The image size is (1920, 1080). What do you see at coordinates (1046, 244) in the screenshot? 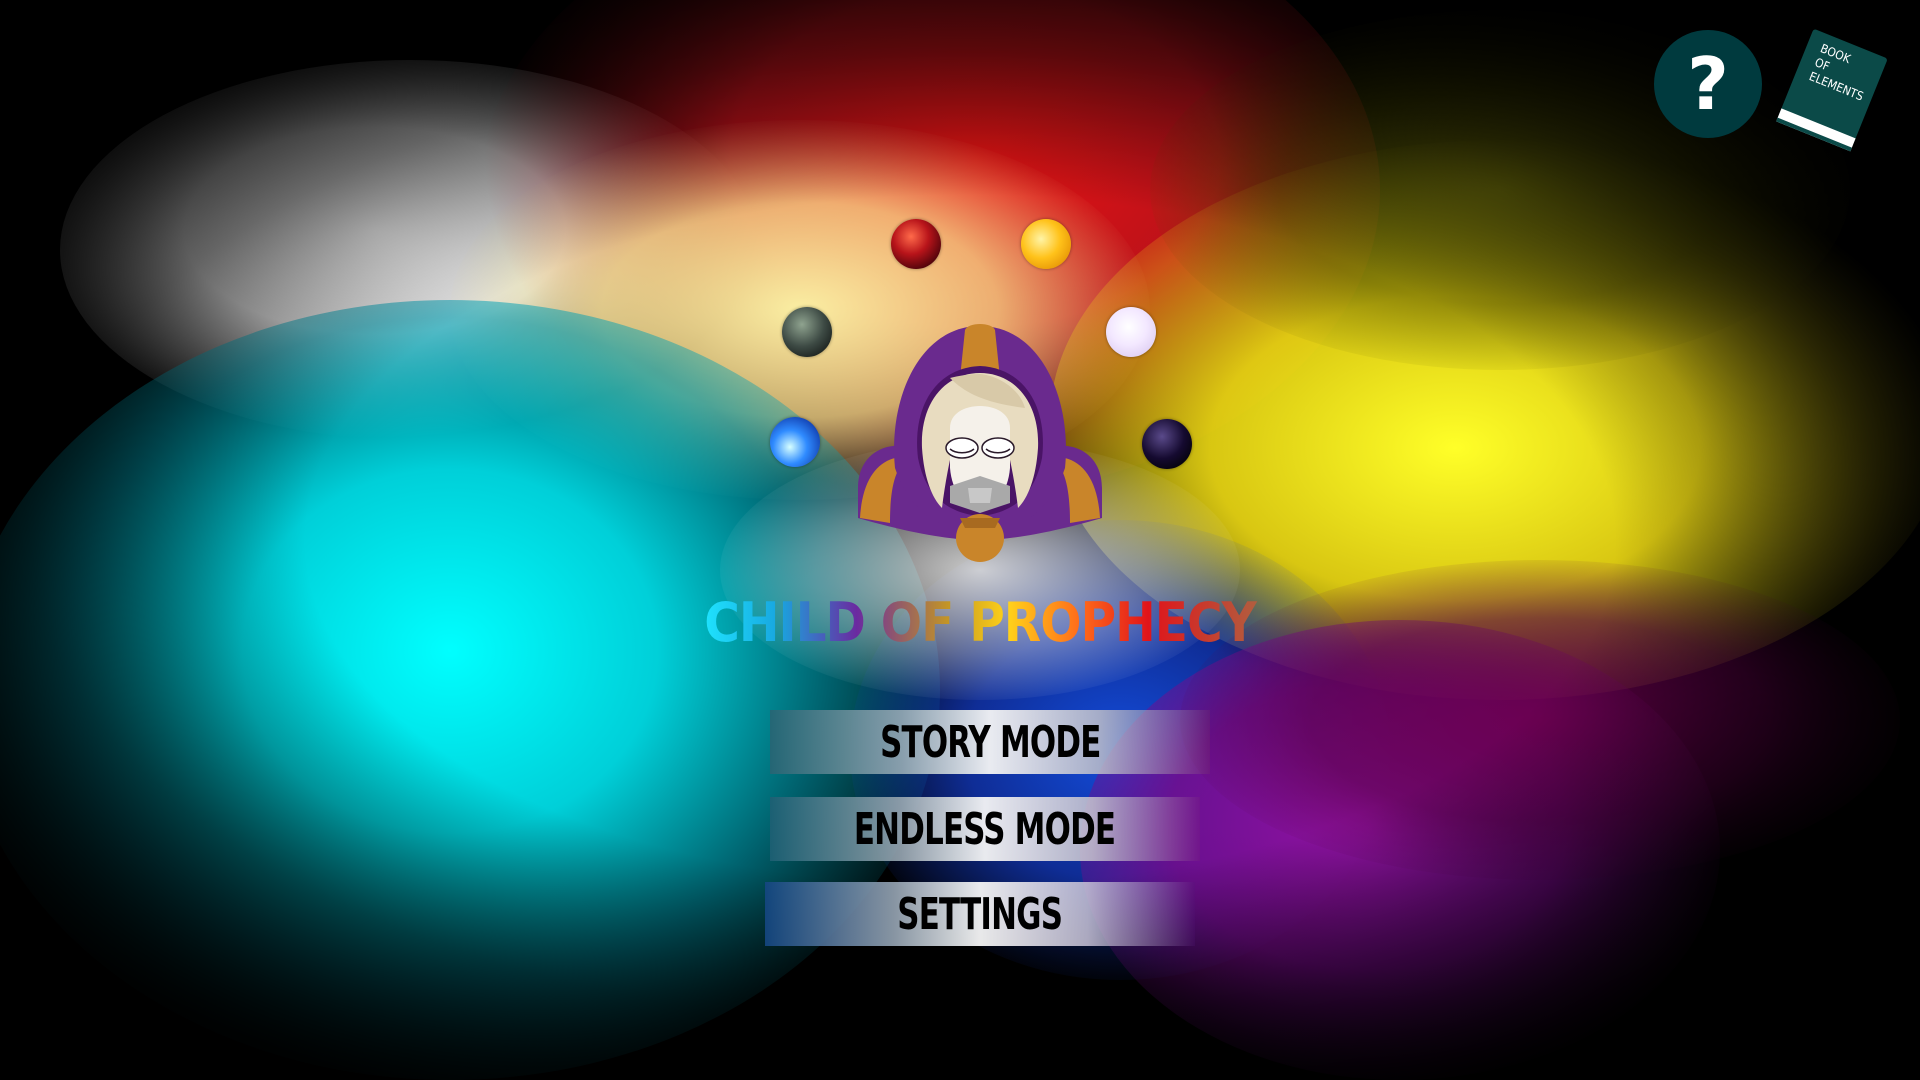
I see `light-orb-icon` at bounding box center [1046, 244].